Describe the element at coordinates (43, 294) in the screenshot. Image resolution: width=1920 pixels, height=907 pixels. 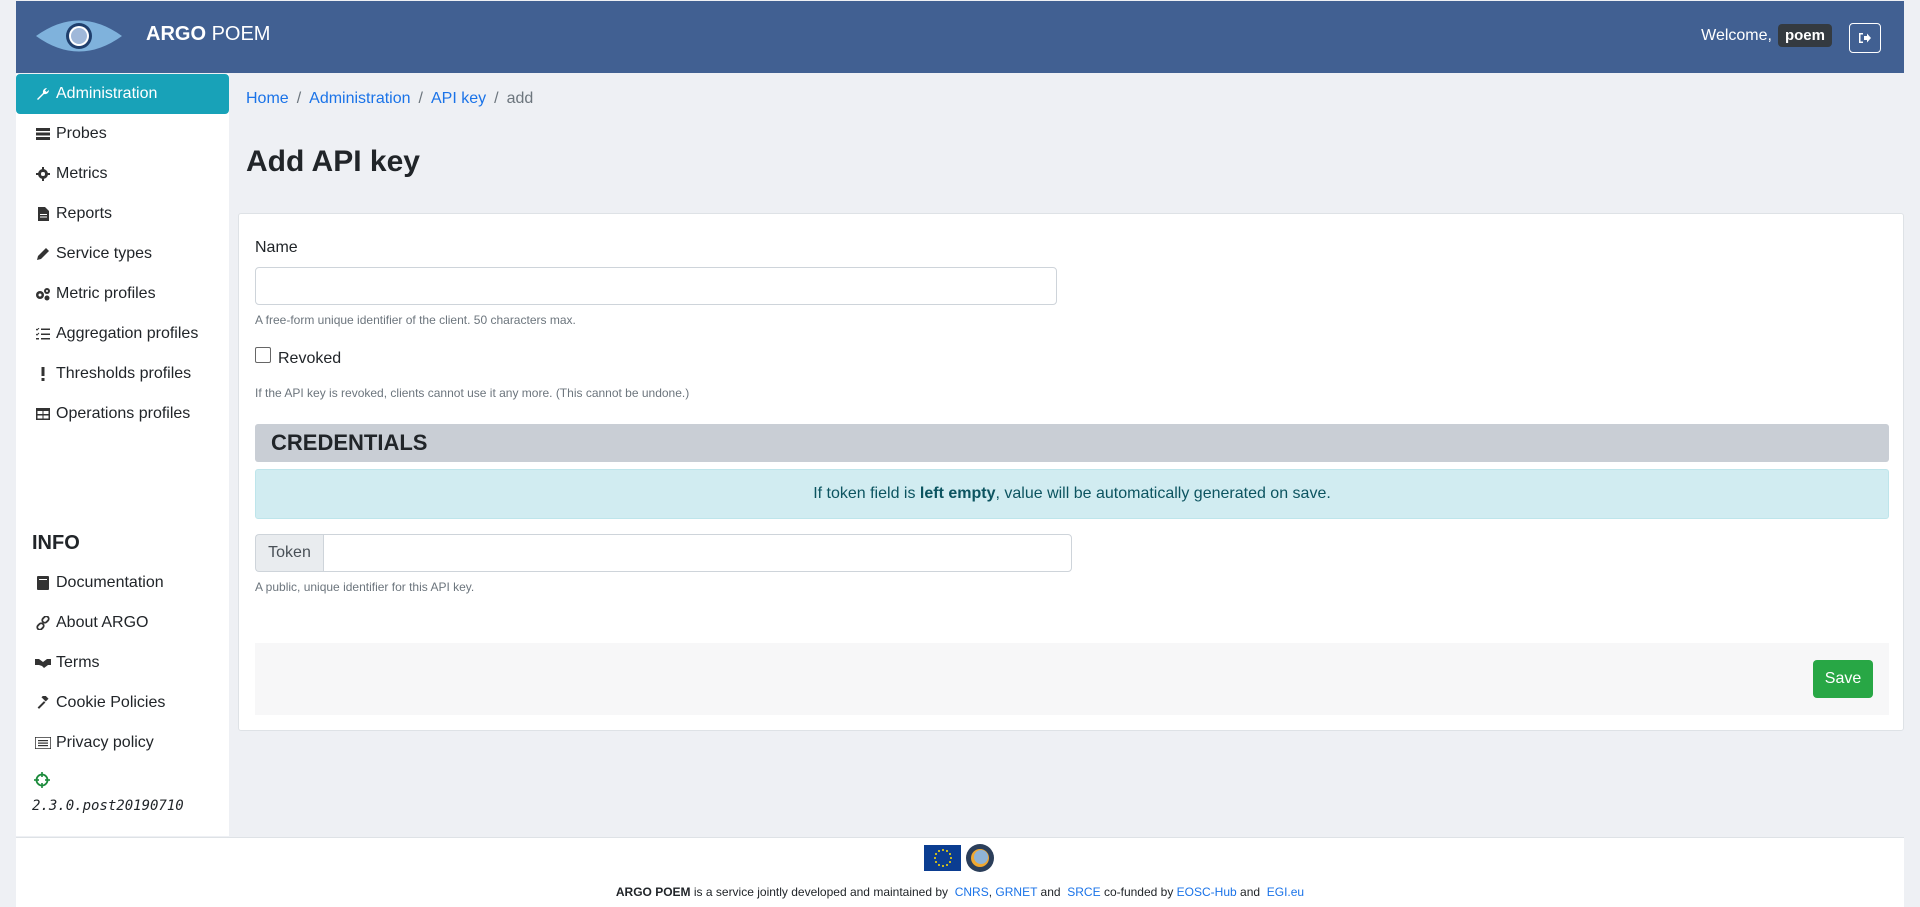
I see `cogs-icon` at that location.